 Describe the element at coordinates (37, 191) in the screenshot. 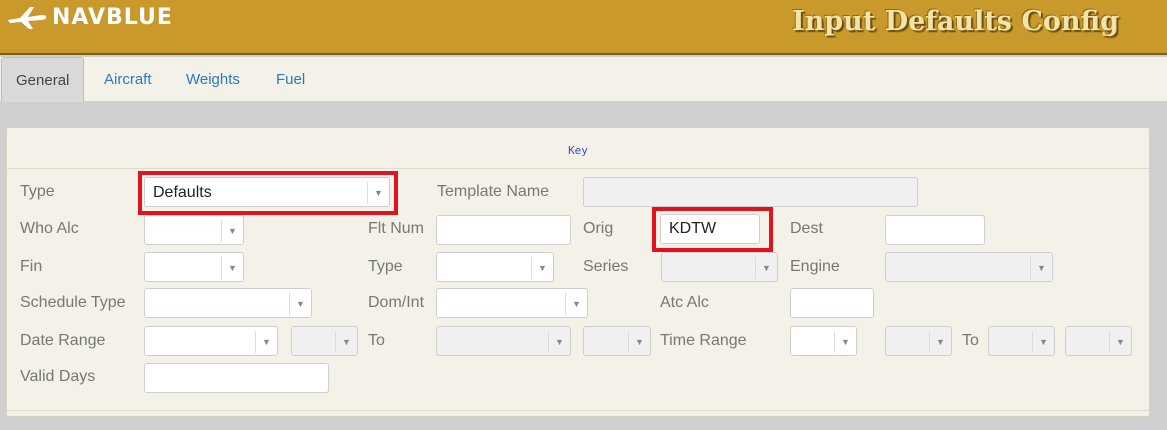

I see `type-label: Type` at that location.